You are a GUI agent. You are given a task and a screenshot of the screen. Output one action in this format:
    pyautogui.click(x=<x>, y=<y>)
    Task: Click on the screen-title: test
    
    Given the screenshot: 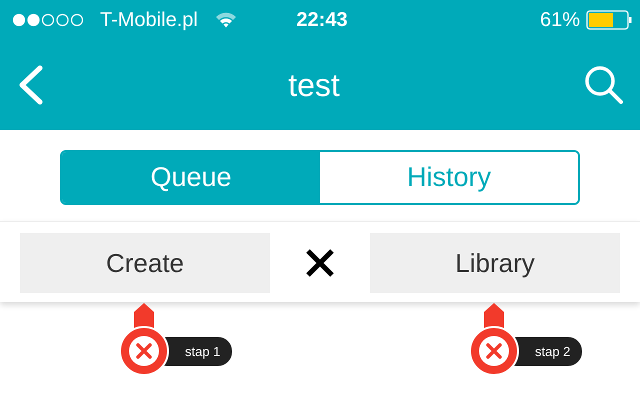 What is the action you would take?
    pyautogui.click(x=314, y=85)
    